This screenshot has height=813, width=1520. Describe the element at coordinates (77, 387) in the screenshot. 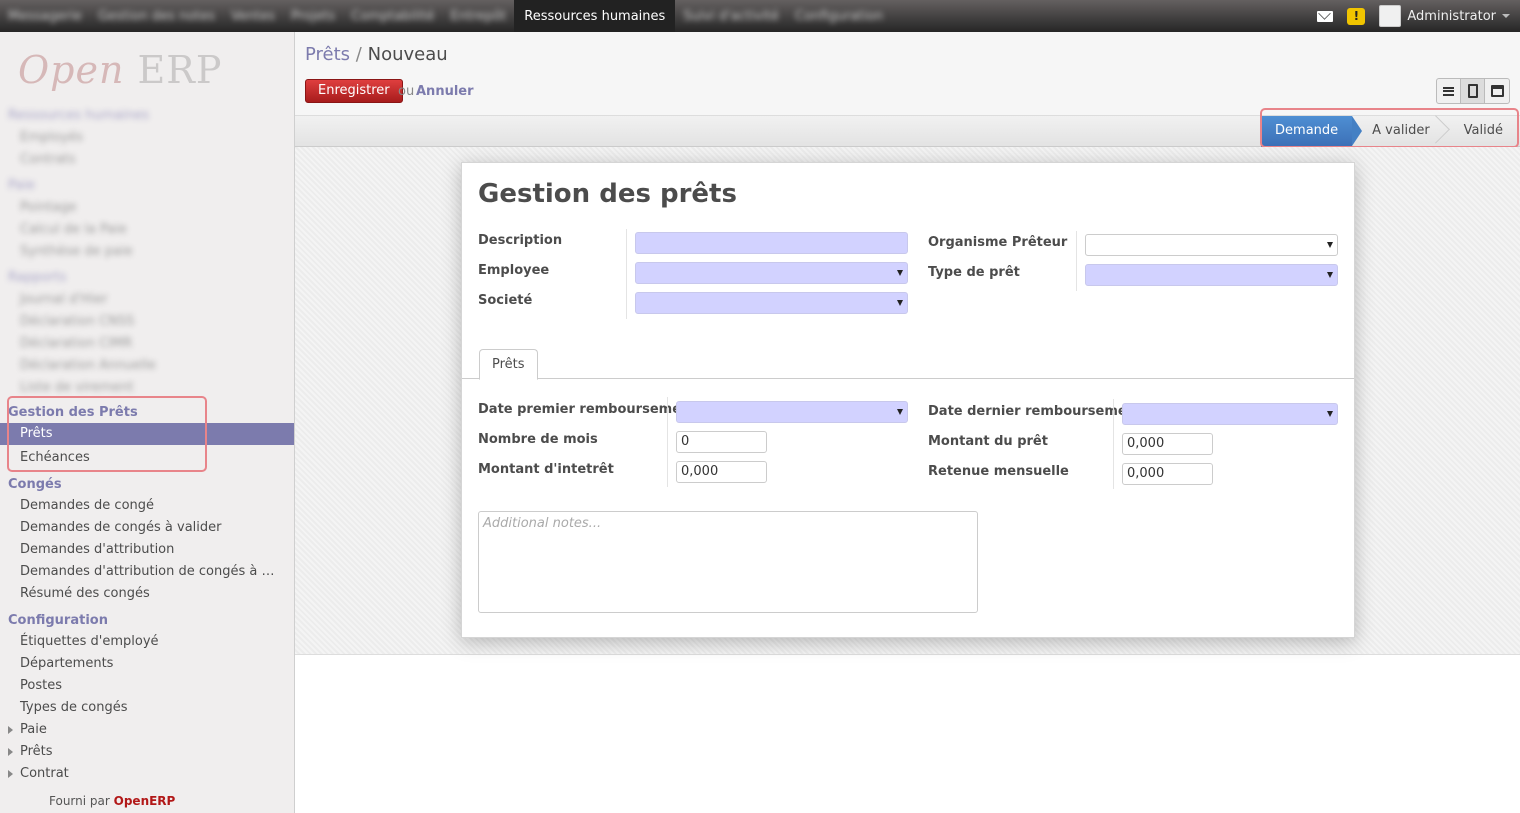

I see `sidebar-blurred-item: Liste de virement` at that location.